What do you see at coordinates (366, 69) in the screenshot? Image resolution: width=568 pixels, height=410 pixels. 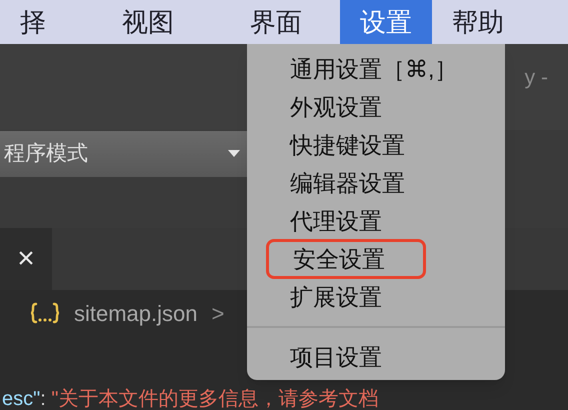 I see `menu-item: 通用设置［⌘,］` at bounding box center [366, 69].